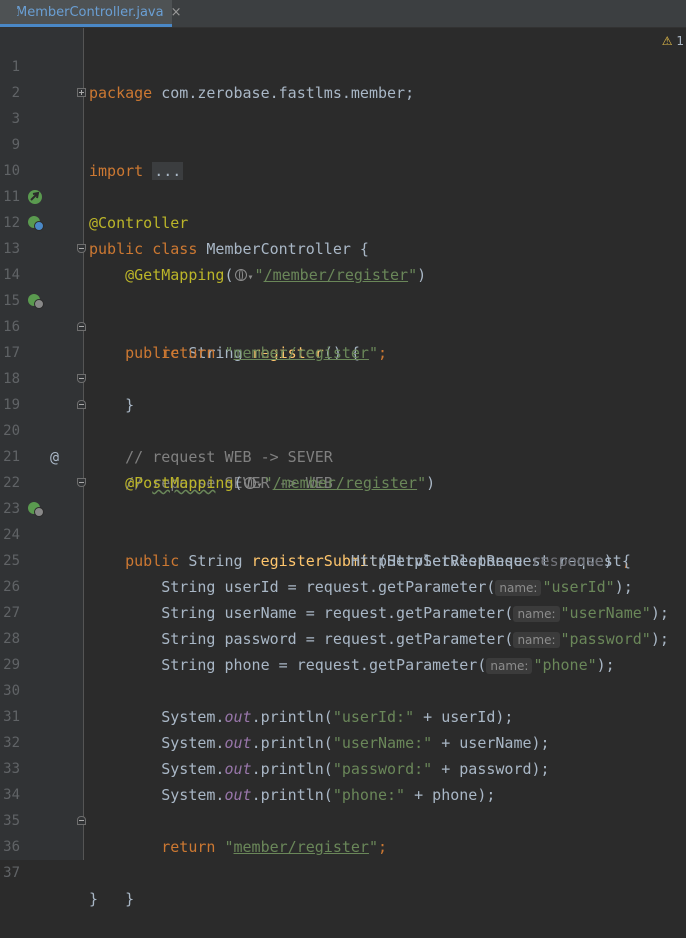 This screenshot has height=938, width=686. I want to click on at-symbol-icon: @, so click(54, 457).